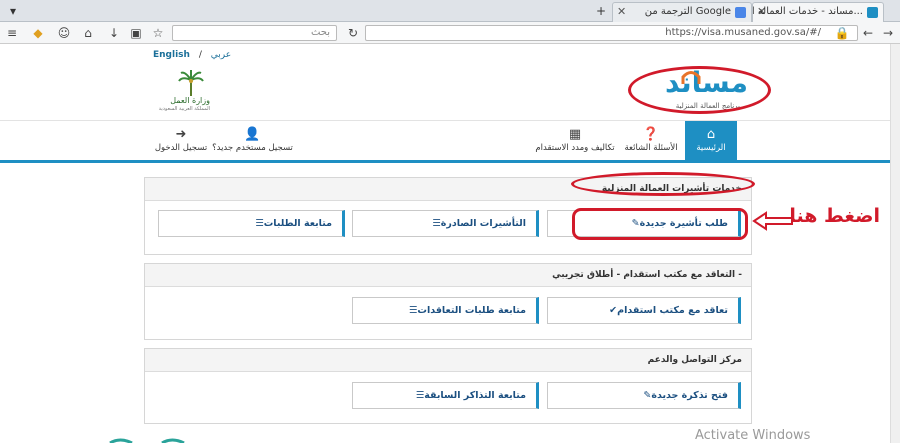  Describe the element at coordinates (252, 134) in the screenshot. I see `user-plus-icon: 👤` at that location.